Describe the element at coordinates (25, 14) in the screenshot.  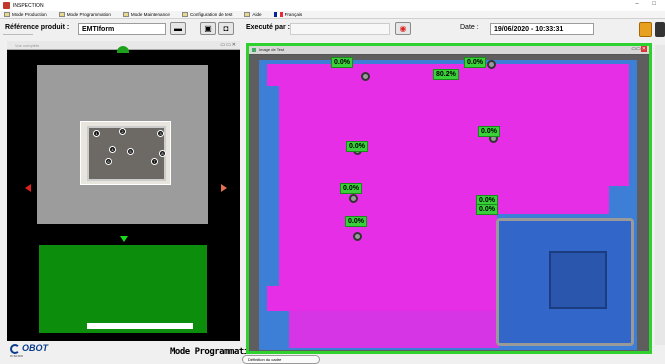
I see `menu-mode-production: Mode Production` at that location.